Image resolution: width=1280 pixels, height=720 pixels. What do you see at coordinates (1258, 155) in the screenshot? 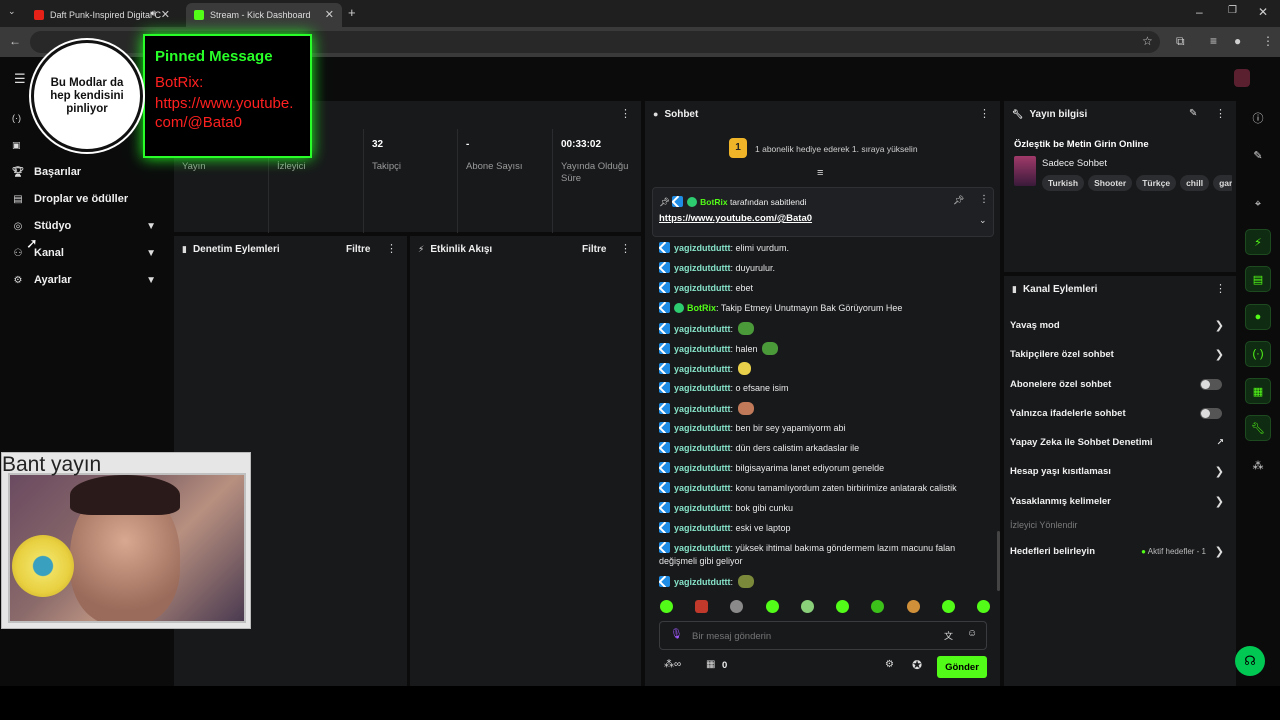
I see `edit-icon: ✎` at bounding box center [1258, 155].